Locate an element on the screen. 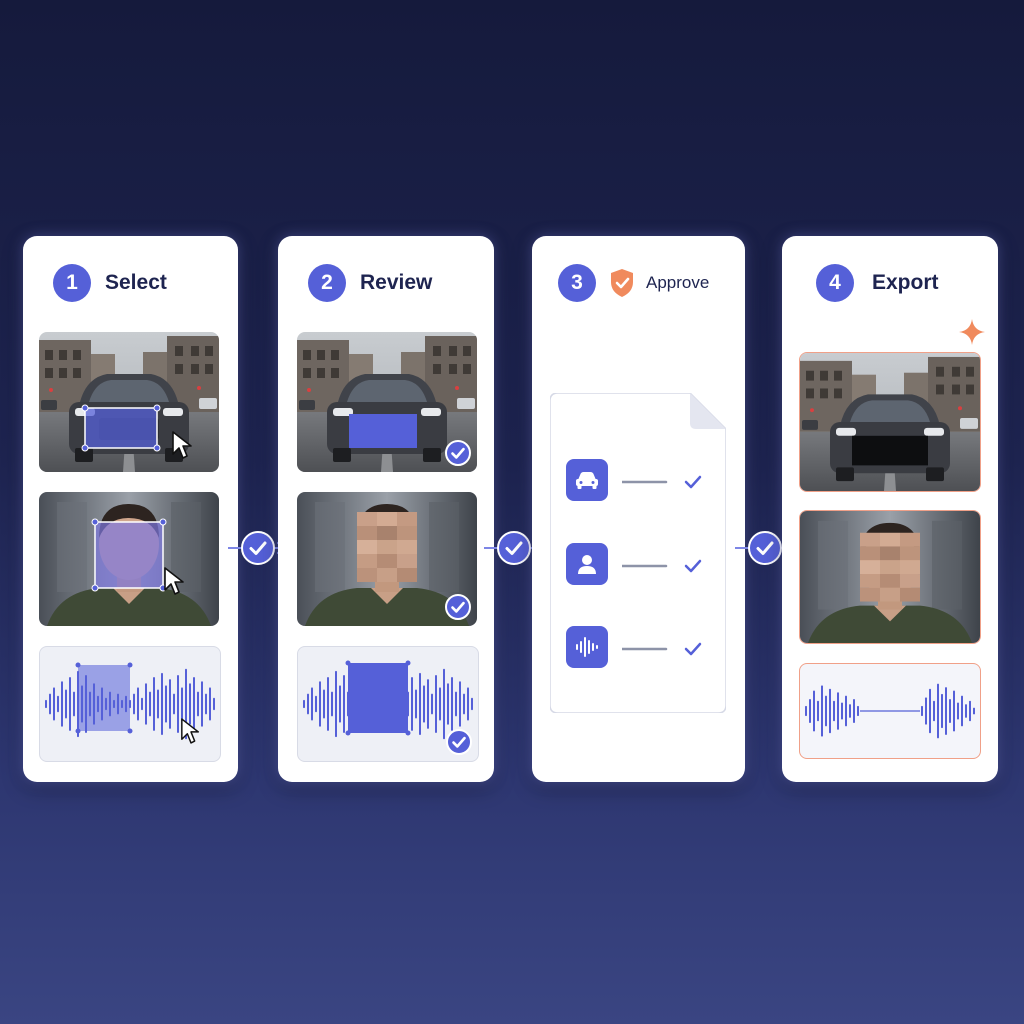  doc-row-audio is located at coordinates (641, 648).